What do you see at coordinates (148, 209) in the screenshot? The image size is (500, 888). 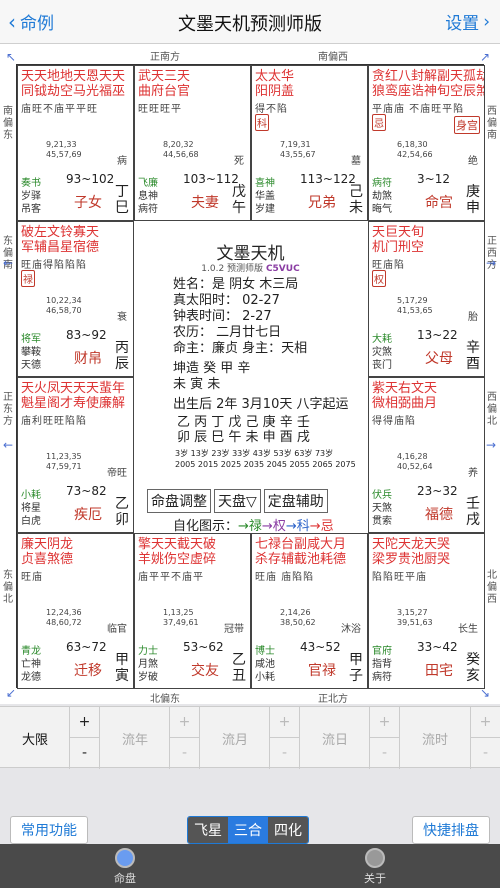 I see `god-3: 病符` at bounding box center [148, 209].